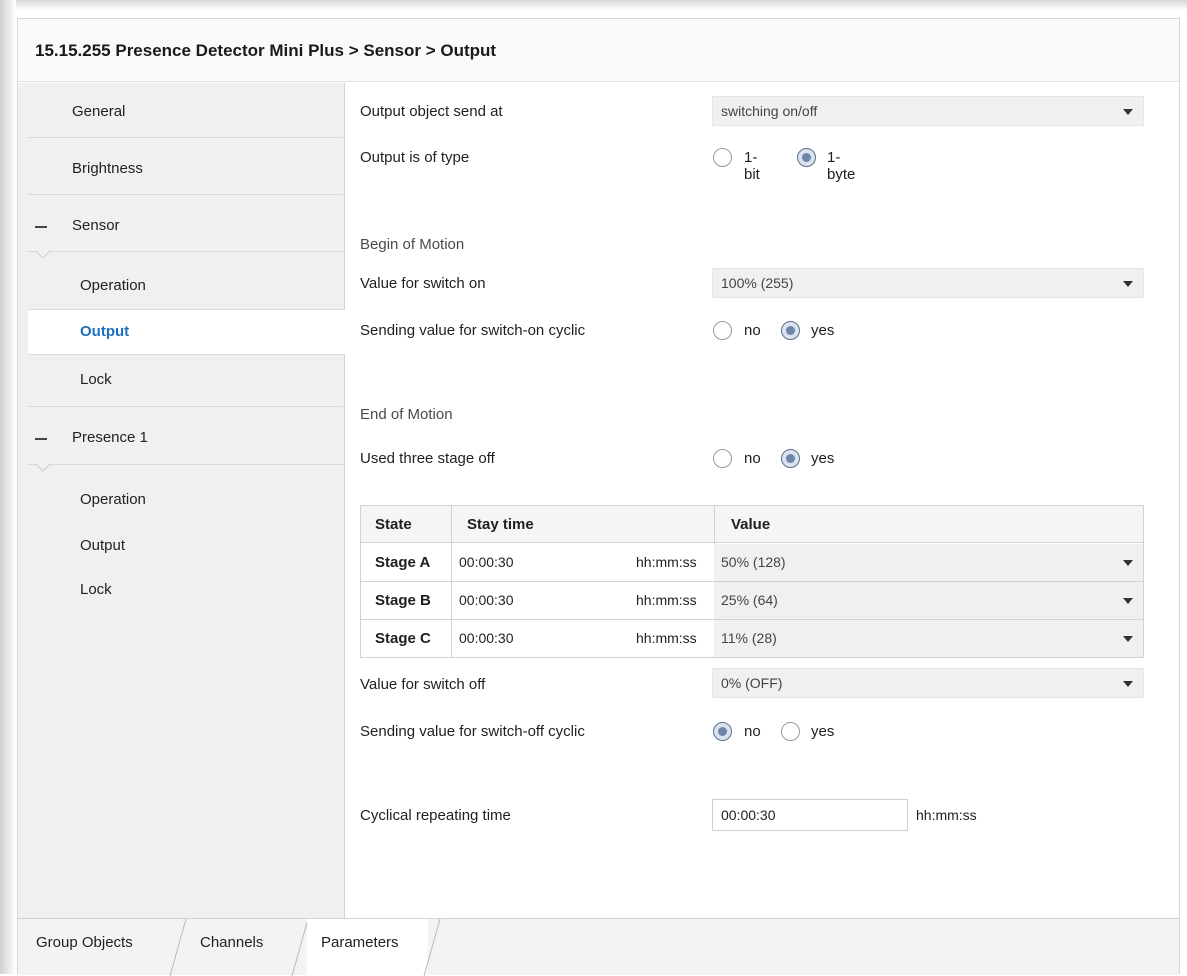  What do you see at coordinates (593, 5) in the screenshot?
I see `window-shadow-top` at bounding box center [593, 5].